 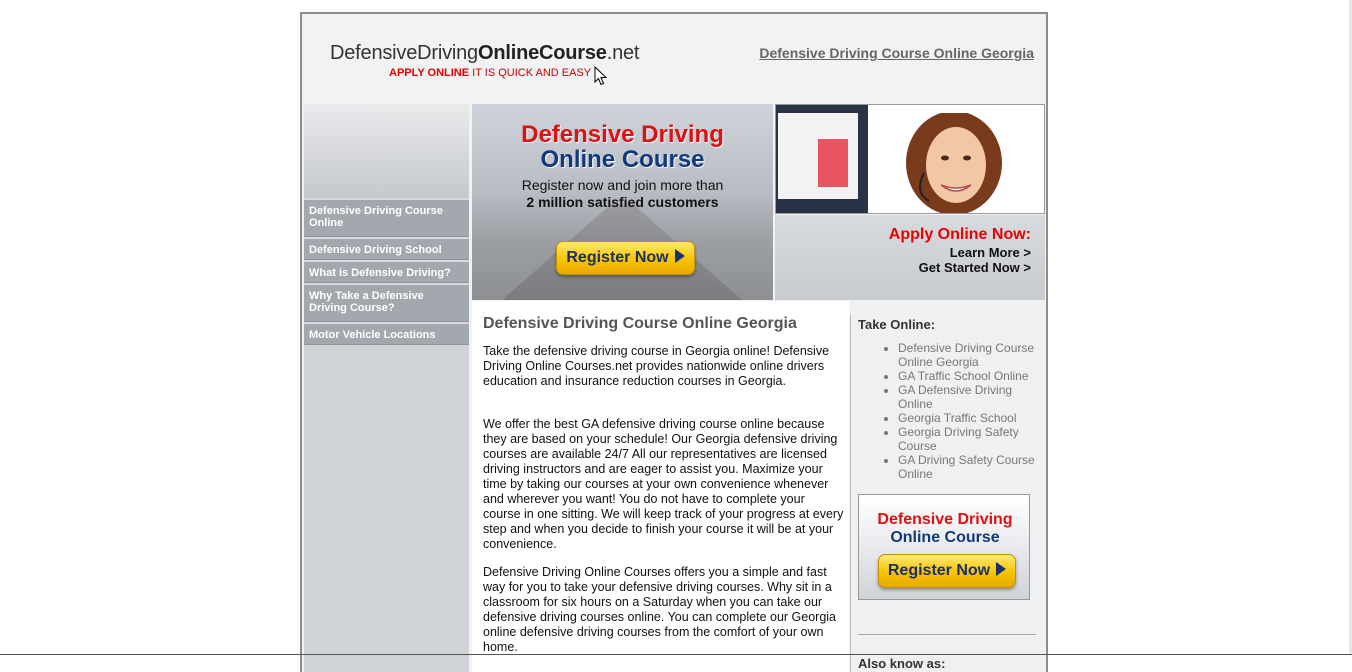 I want to click on logo-text: DefensiveDrivingOnlineCourse.net, so click(x=485, y=53).